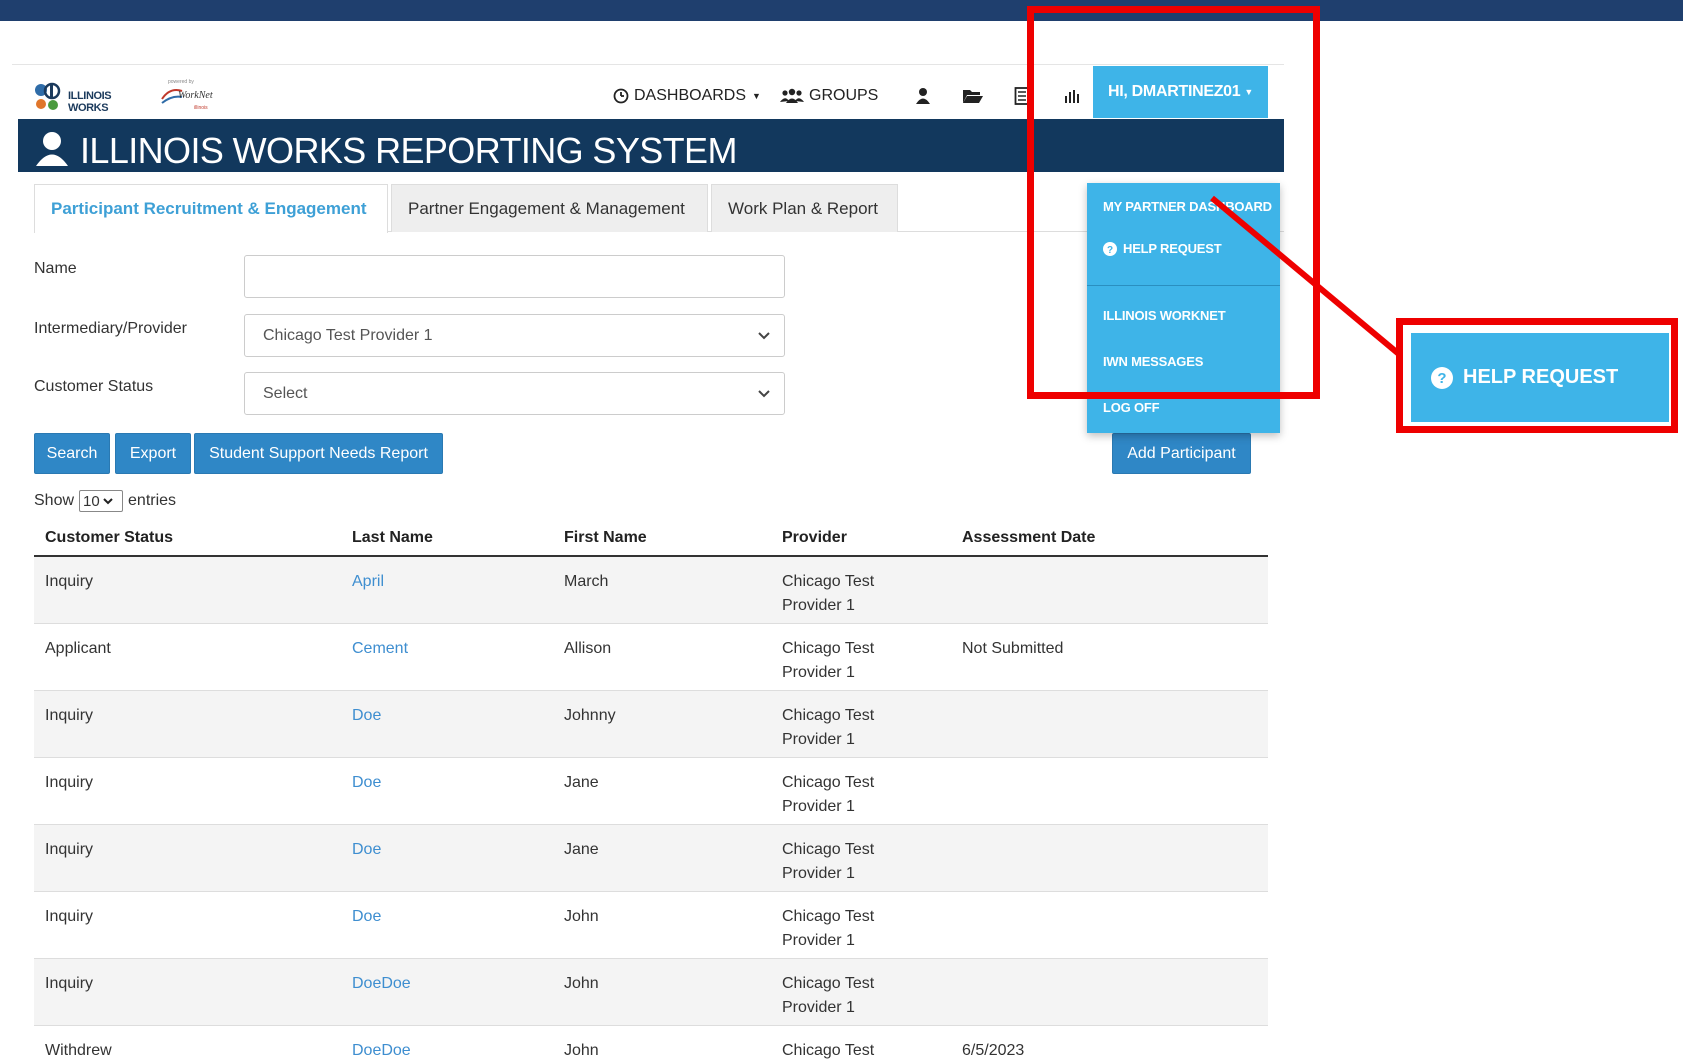 The height and width of the screenshot is (1064, 1683). I want to click on nav-profile, so click(923, 96).